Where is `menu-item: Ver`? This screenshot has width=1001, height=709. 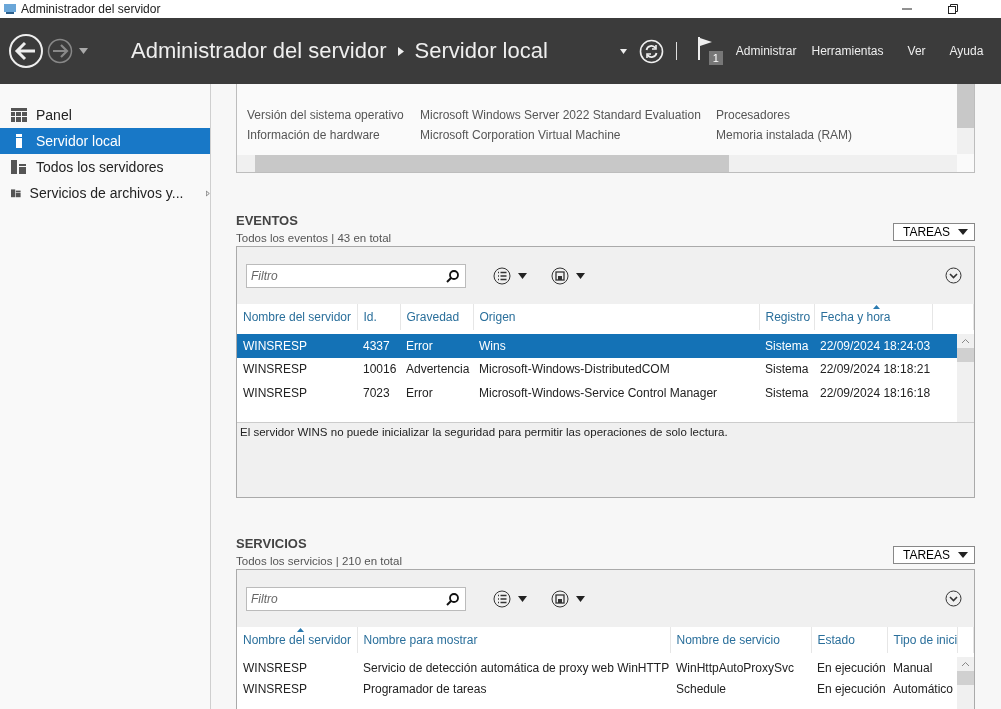 menu-item: Ver is located at coordinates (916, 51).